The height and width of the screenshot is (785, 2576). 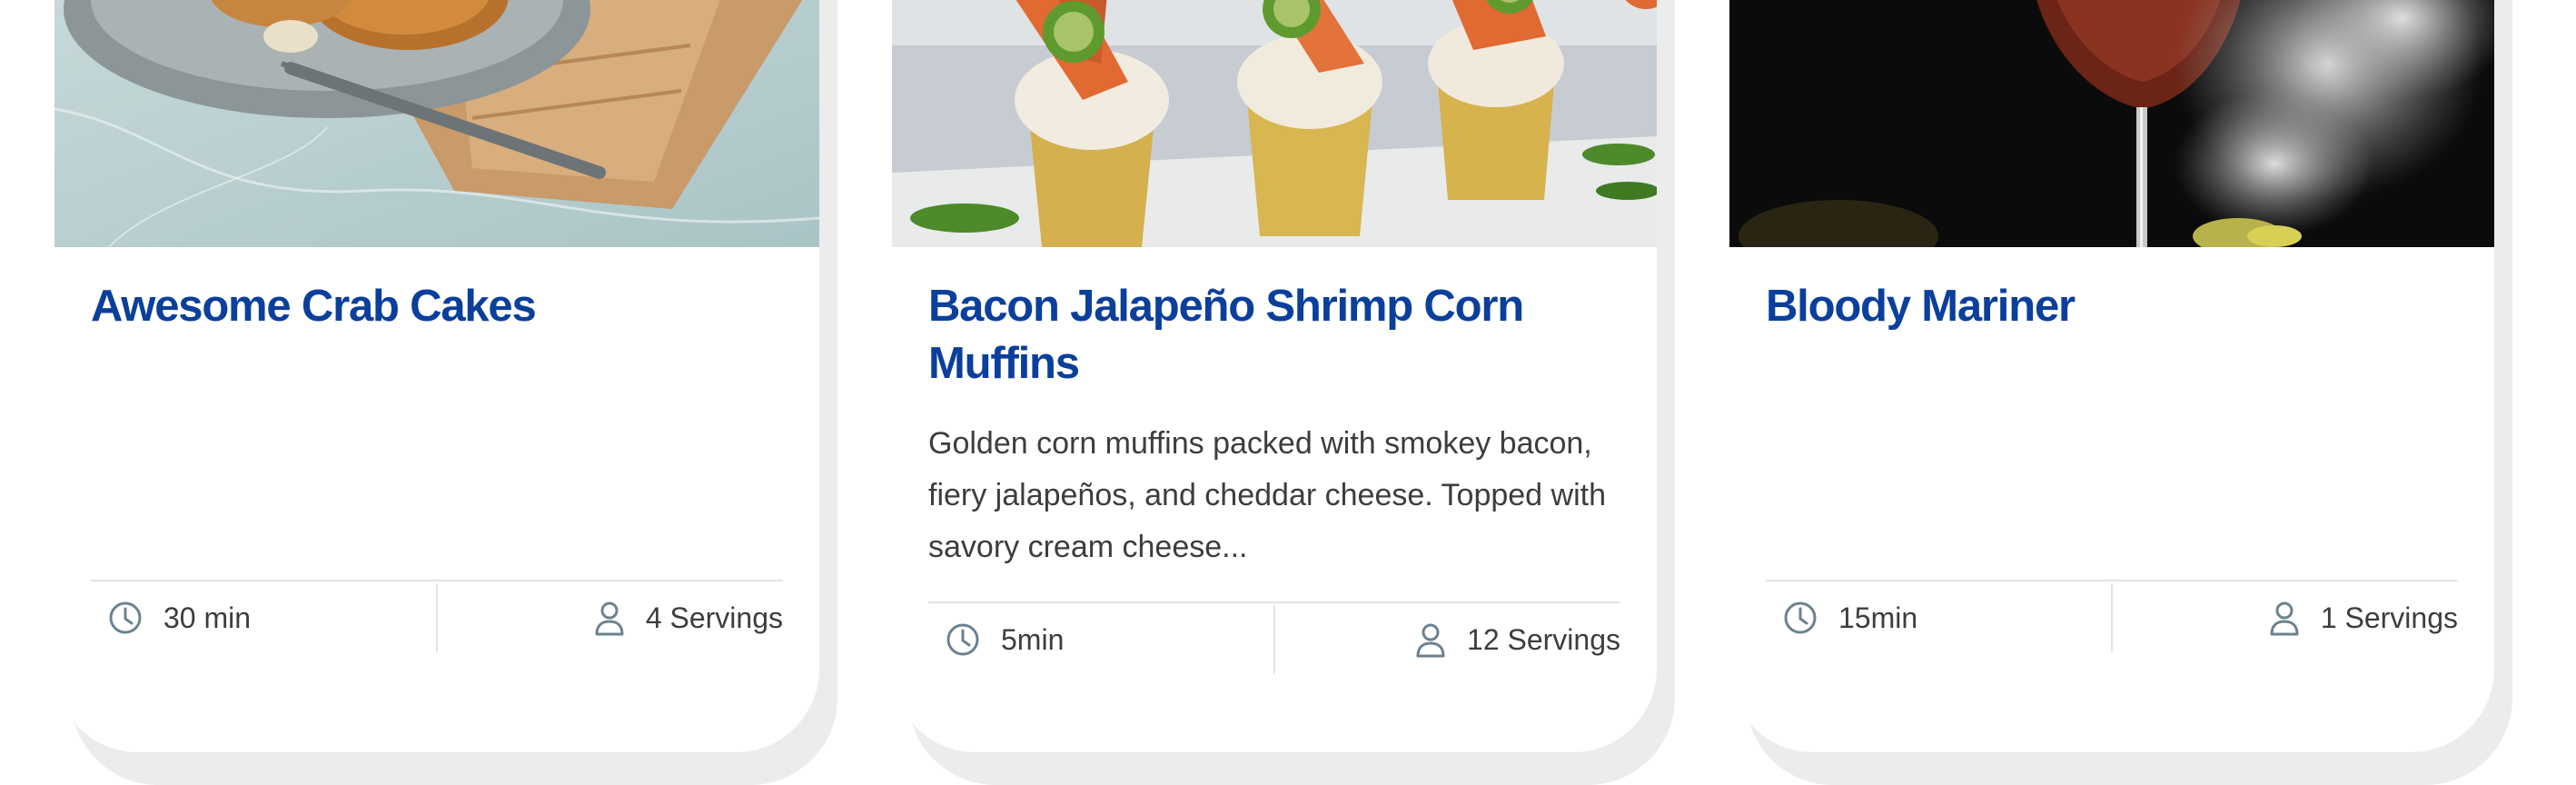 What do you see at coordinates (440, 306) in the screenshot?
I see `recipe-title: Awesome Crab Cakes` at bounding box center [440, 306].